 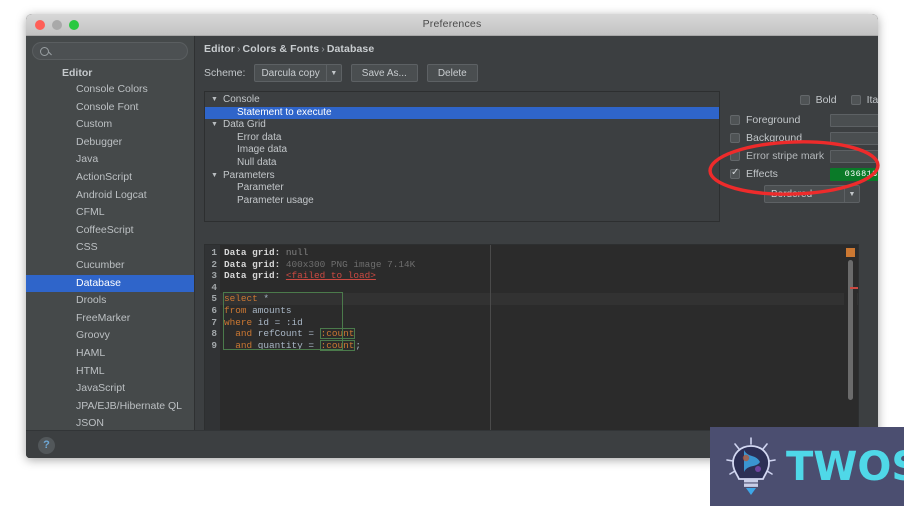 What do you see at coordinates (735, 138) in the screenshot?
I see `background-checkbox` at bounding box center [735, 138].